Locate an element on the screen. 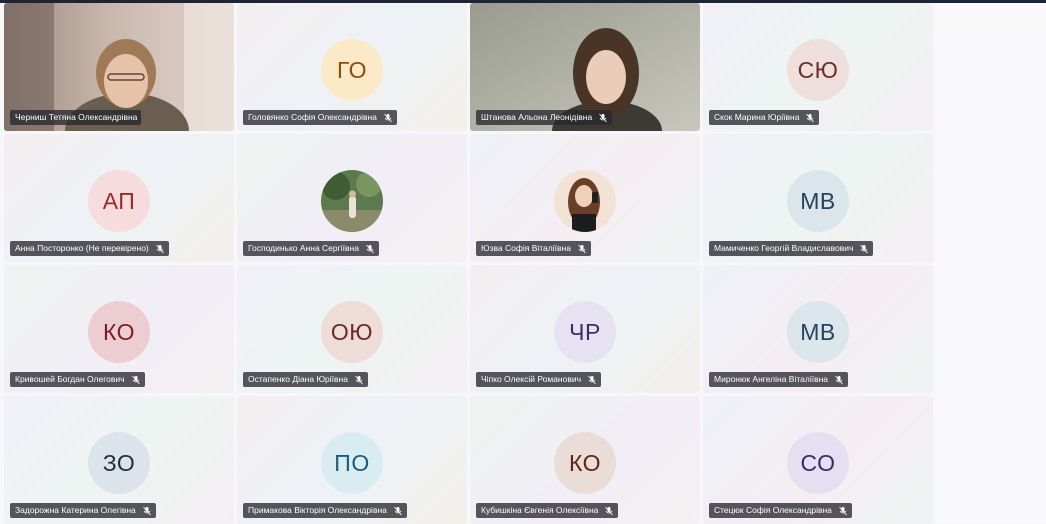  participant-tile: АП Анна Посторонко (Не перевірено) is located at coordinates (119, 198).